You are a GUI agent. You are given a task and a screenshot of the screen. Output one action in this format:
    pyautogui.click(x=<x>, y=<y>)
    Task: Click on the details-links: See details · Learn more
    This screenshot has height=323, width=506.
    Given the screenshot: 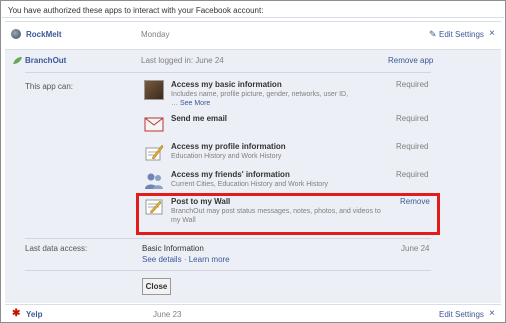 What is the action you would take?
    pyautogui.click(x=186, y=259)
    